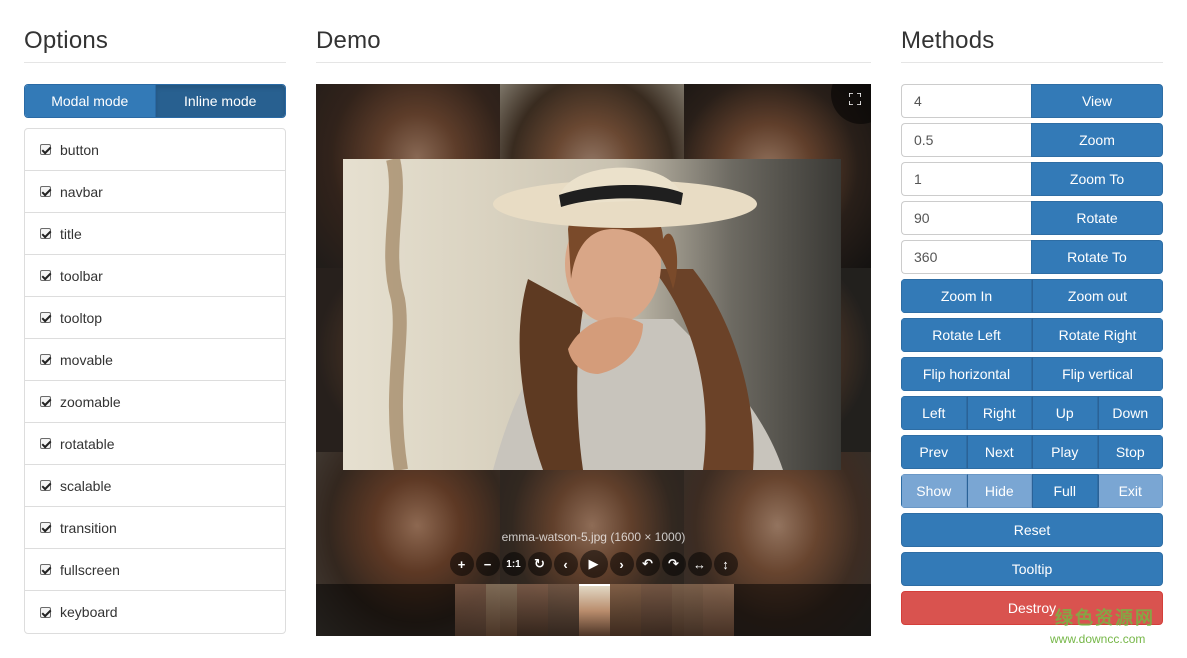  I want to click on hide-button: Hide, so click(999, 491).